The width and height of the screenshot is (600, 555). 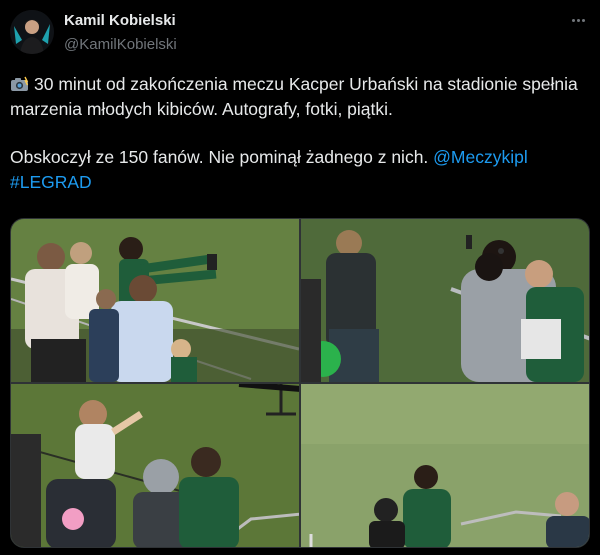 I want to click on hashtag-link: #LEGRAD, so click(x=51, y=182).